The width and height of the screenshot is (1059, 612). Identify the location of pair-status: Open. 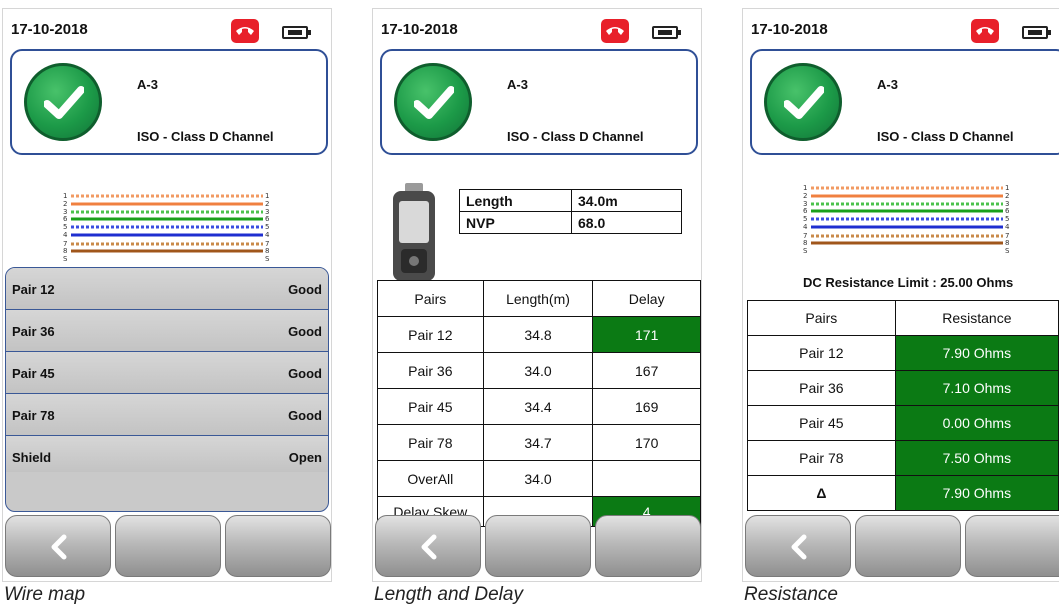
(305, 457).